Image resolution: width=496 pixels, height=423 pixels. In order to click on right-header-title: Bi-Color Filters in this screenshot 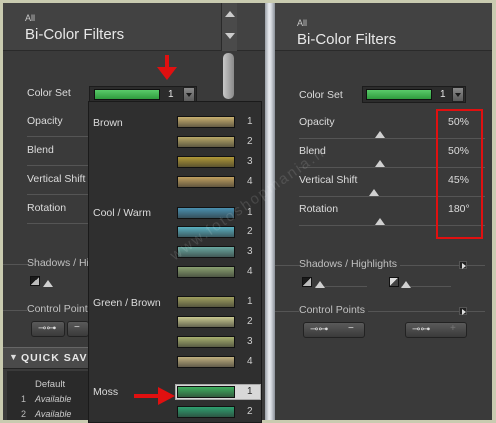, I will do `click(347, 39)`.